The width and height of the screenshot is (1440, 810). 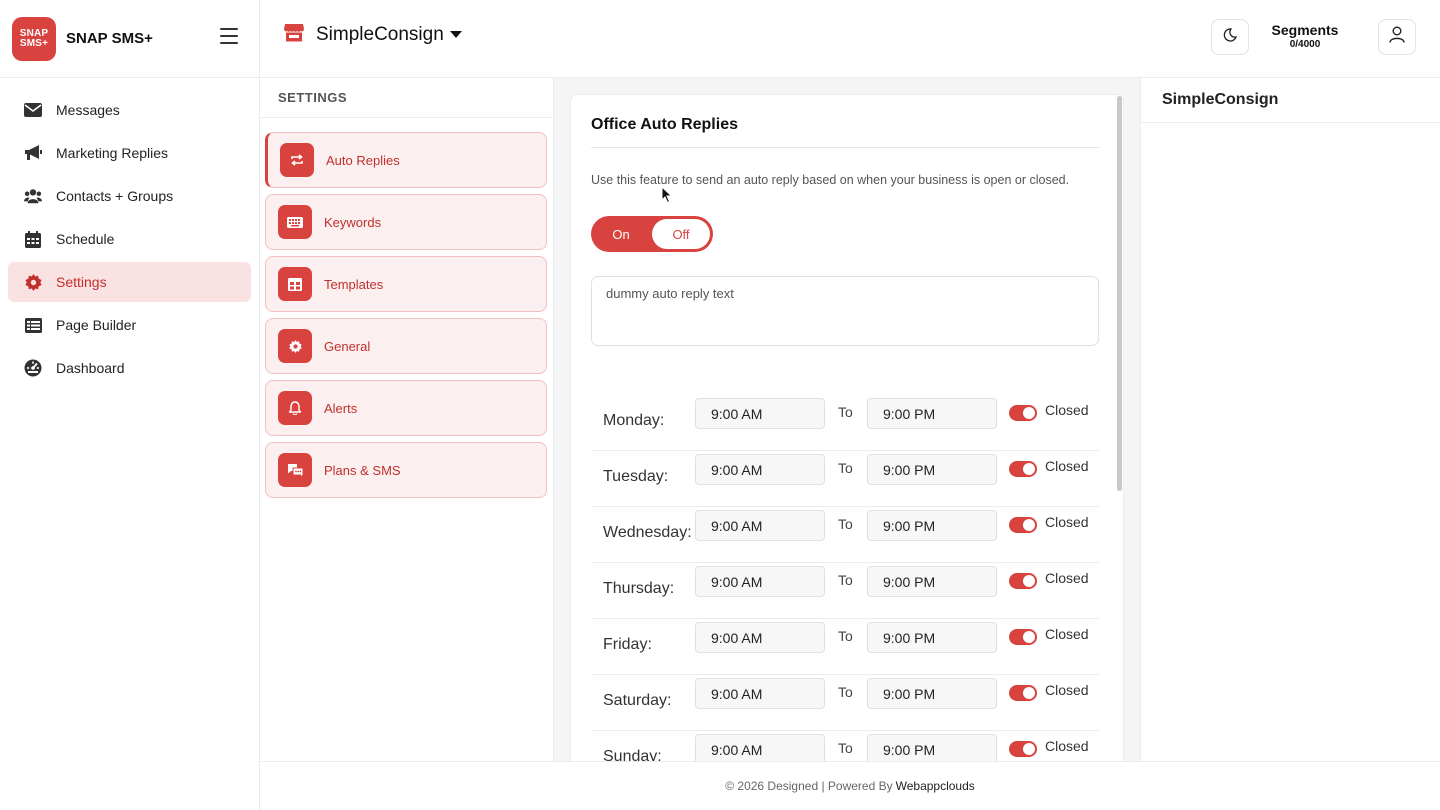 I want to click on menu-toggle-icon, so click(x=229, y=36).